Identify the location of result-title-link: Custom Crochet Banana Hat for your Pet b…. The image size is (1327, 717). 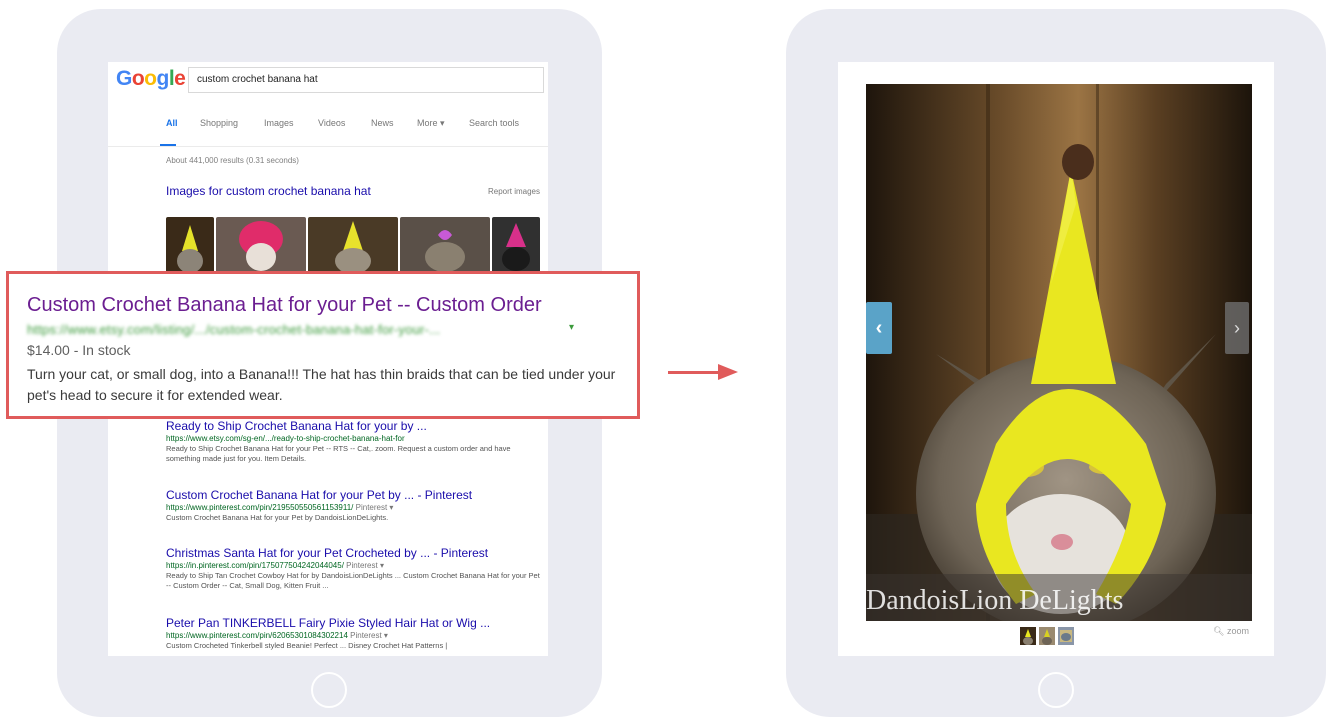
(354, 495).